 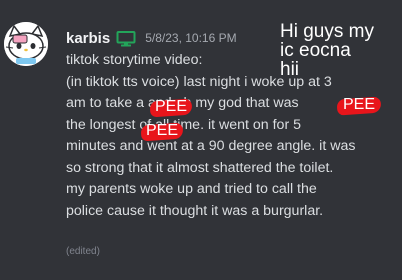 I want to click on username: karbis, so click(x=88, y=38).